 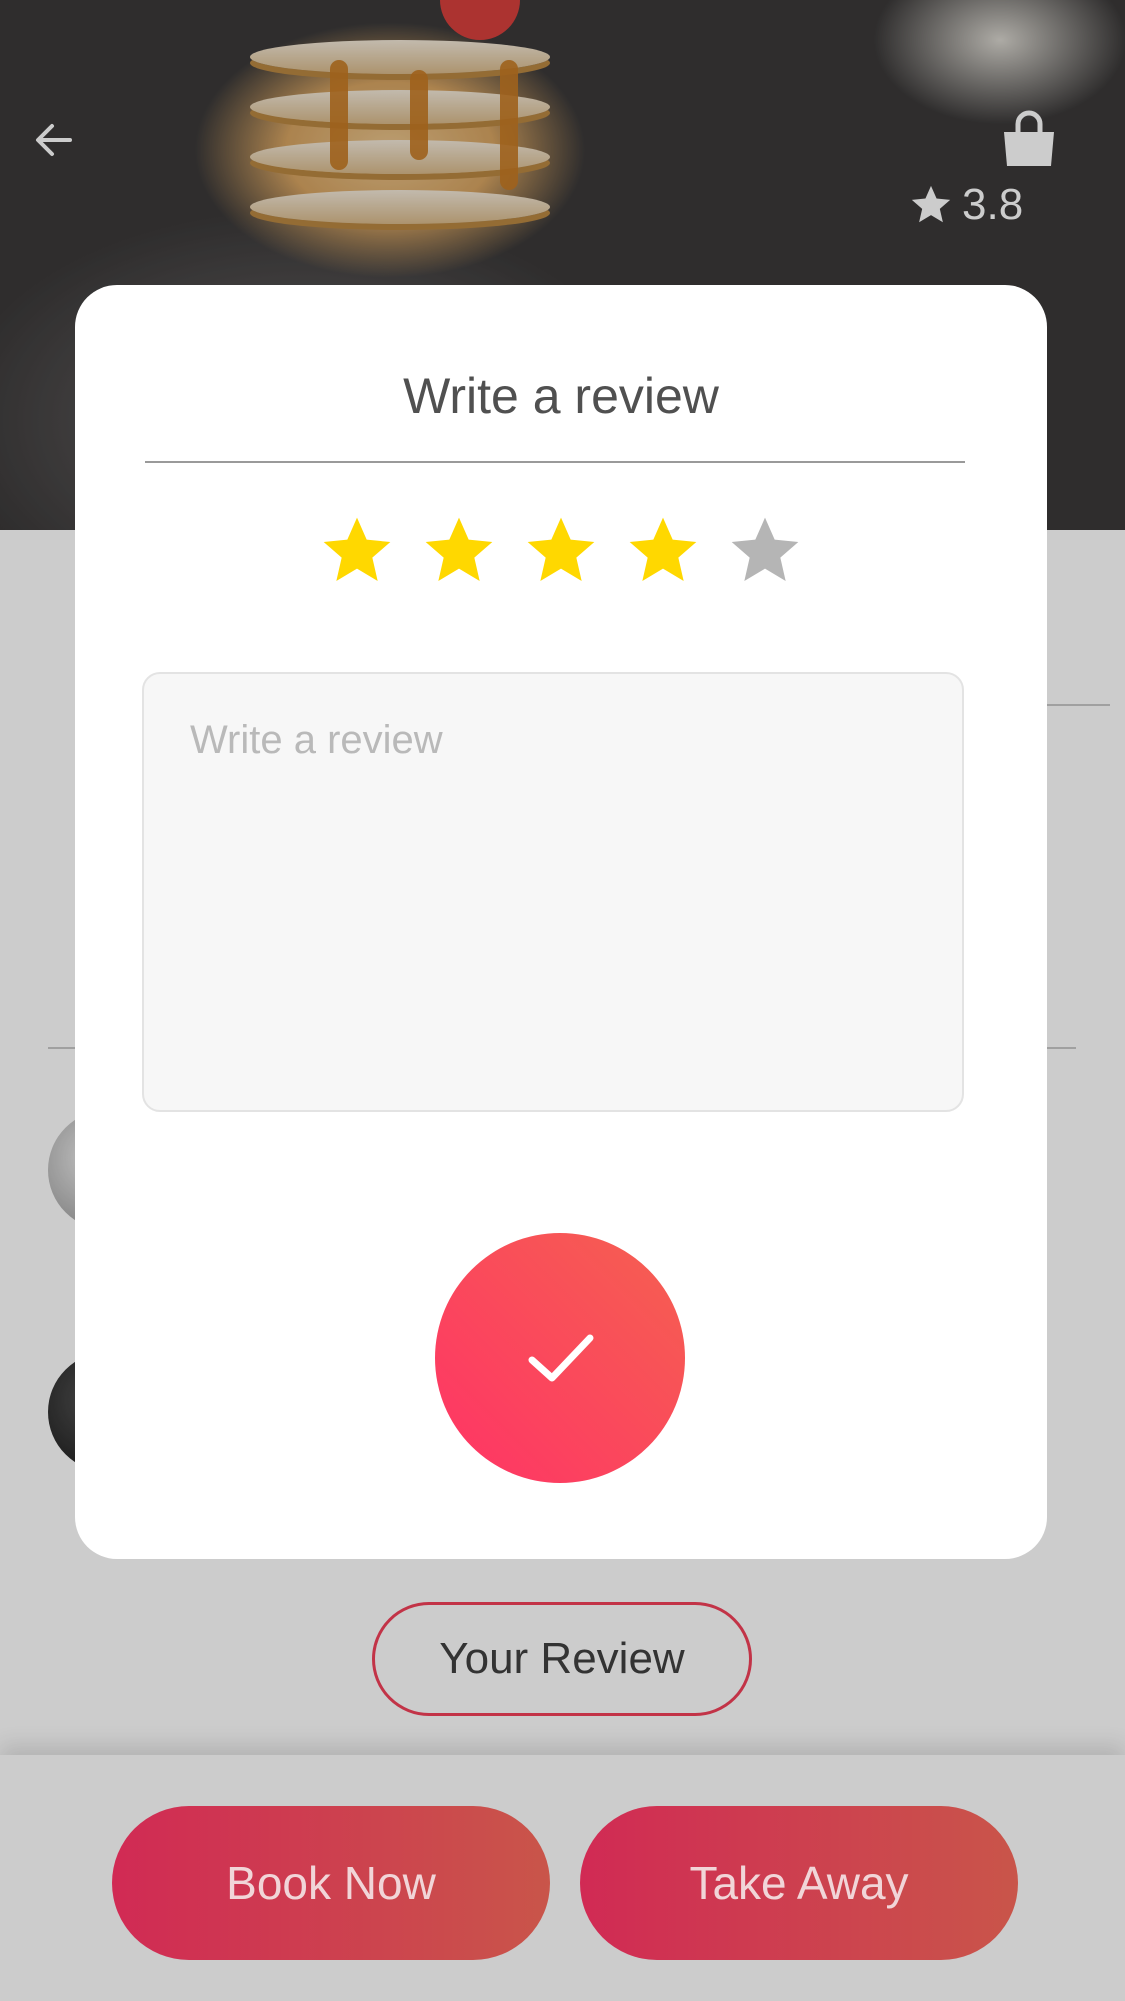 I want to click on star-3-icon, so click(x=561, y=551).